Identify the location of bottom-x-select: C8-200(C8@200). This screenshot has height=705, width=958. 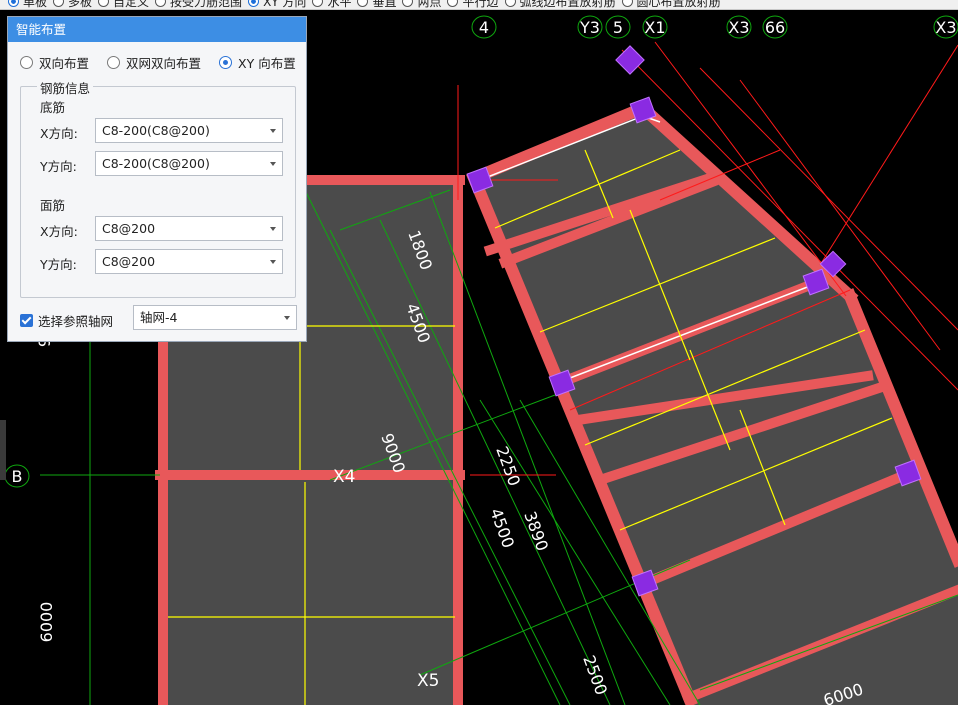
(189, 130).